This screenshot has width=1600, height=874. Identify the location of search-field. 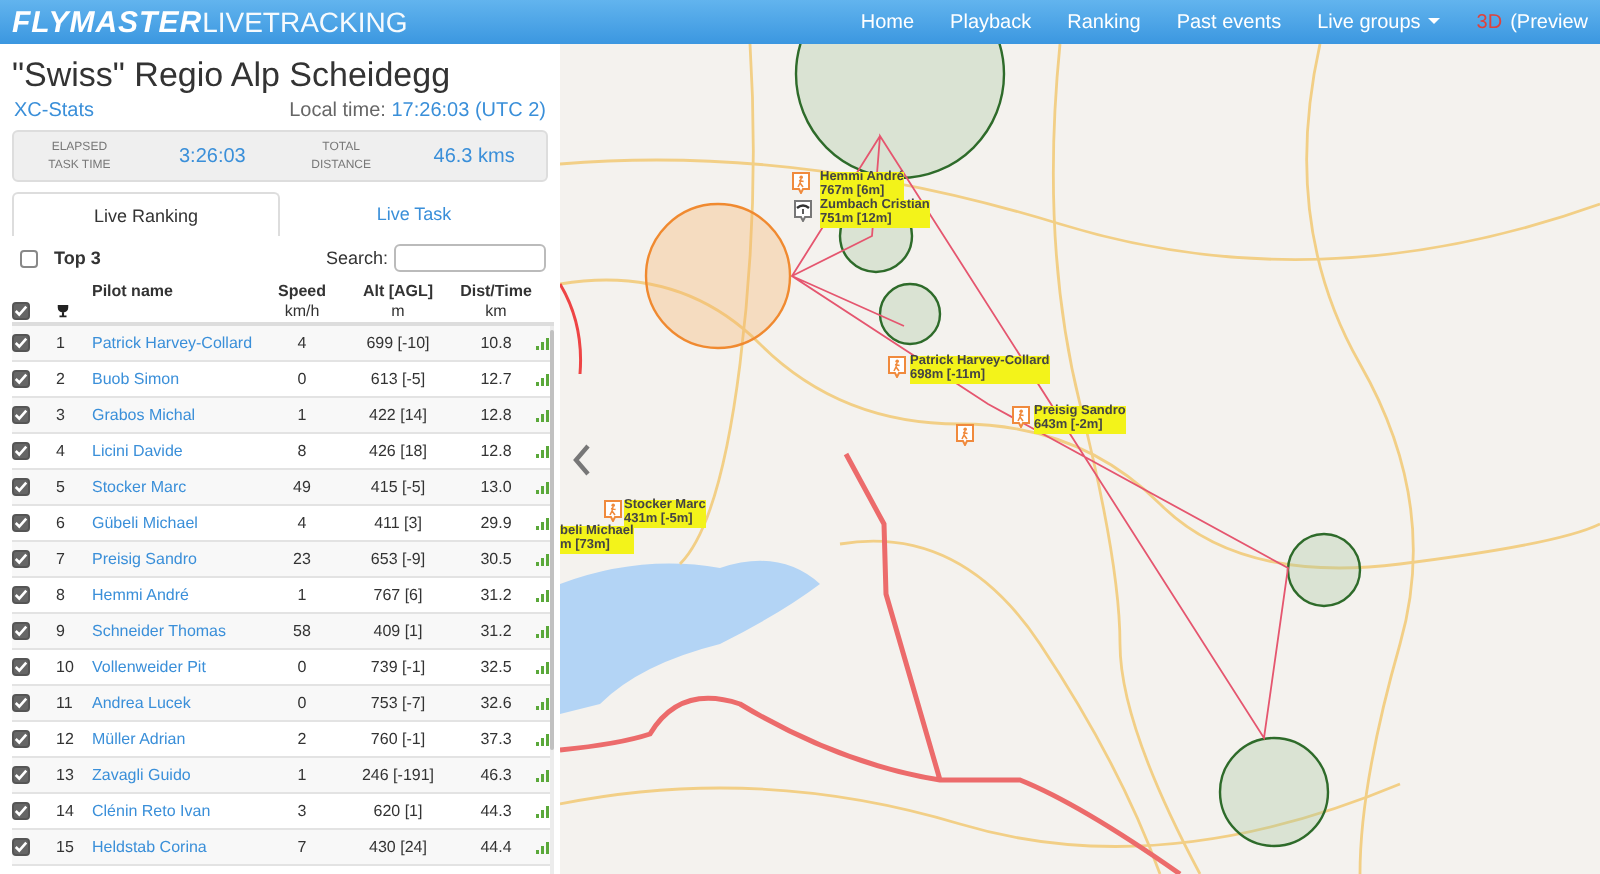
(470, 258).